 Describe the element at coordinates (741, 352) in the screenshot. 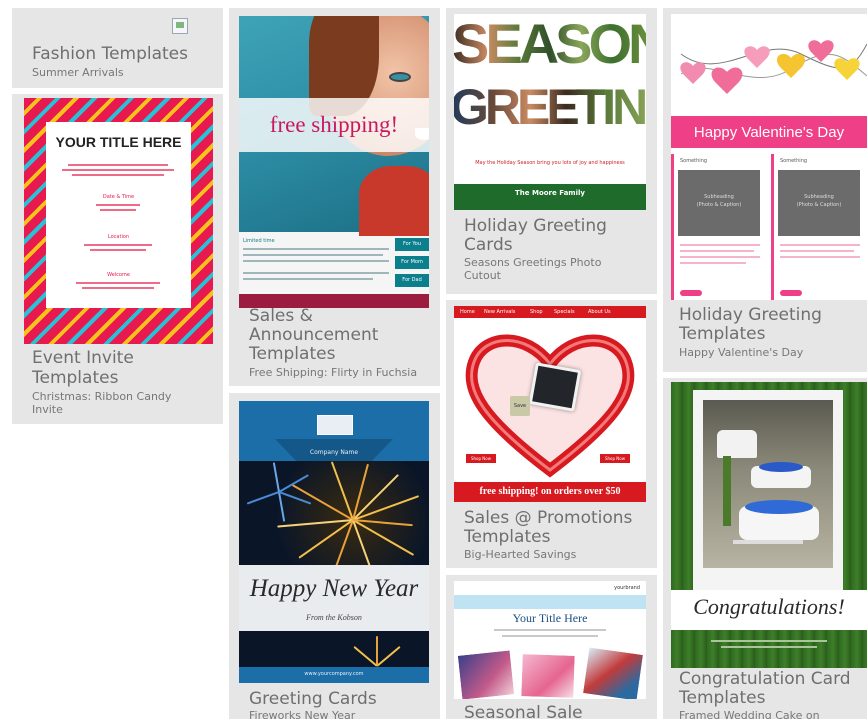

I see `card-subtitle: Happy Valentine's Day` at that location.